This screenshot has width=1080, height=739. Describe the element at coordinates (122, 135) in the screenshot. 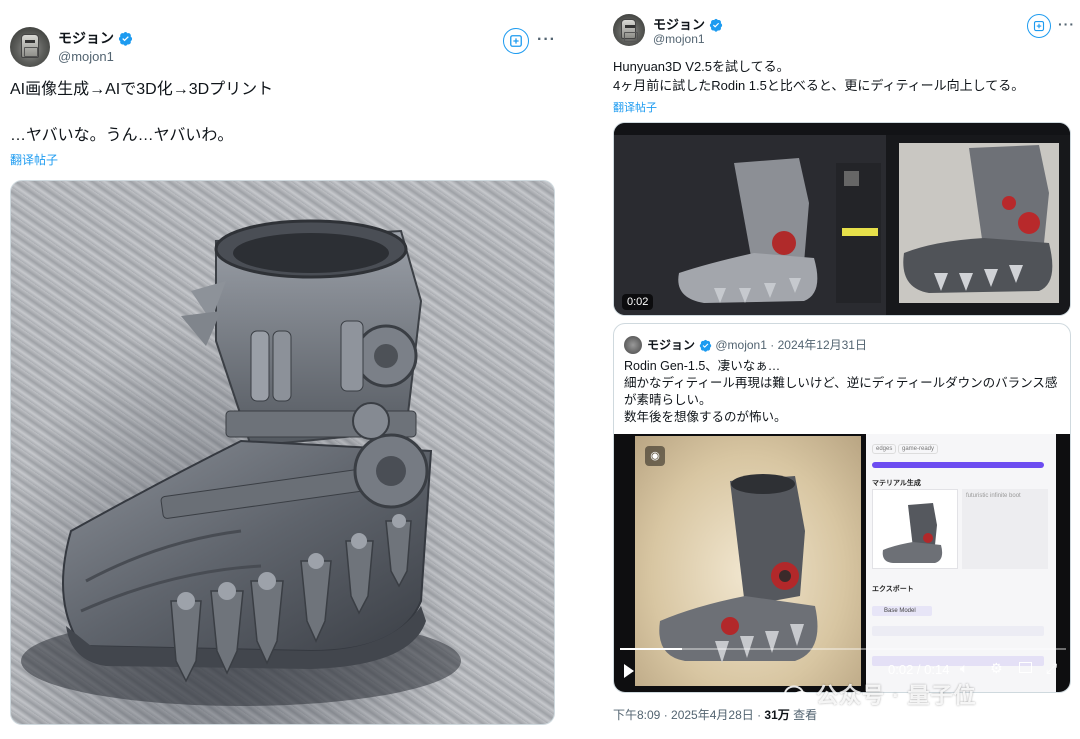

I see `tweet-text-line2: …ヤバいな。うん…ヤバいわ。` at that location.